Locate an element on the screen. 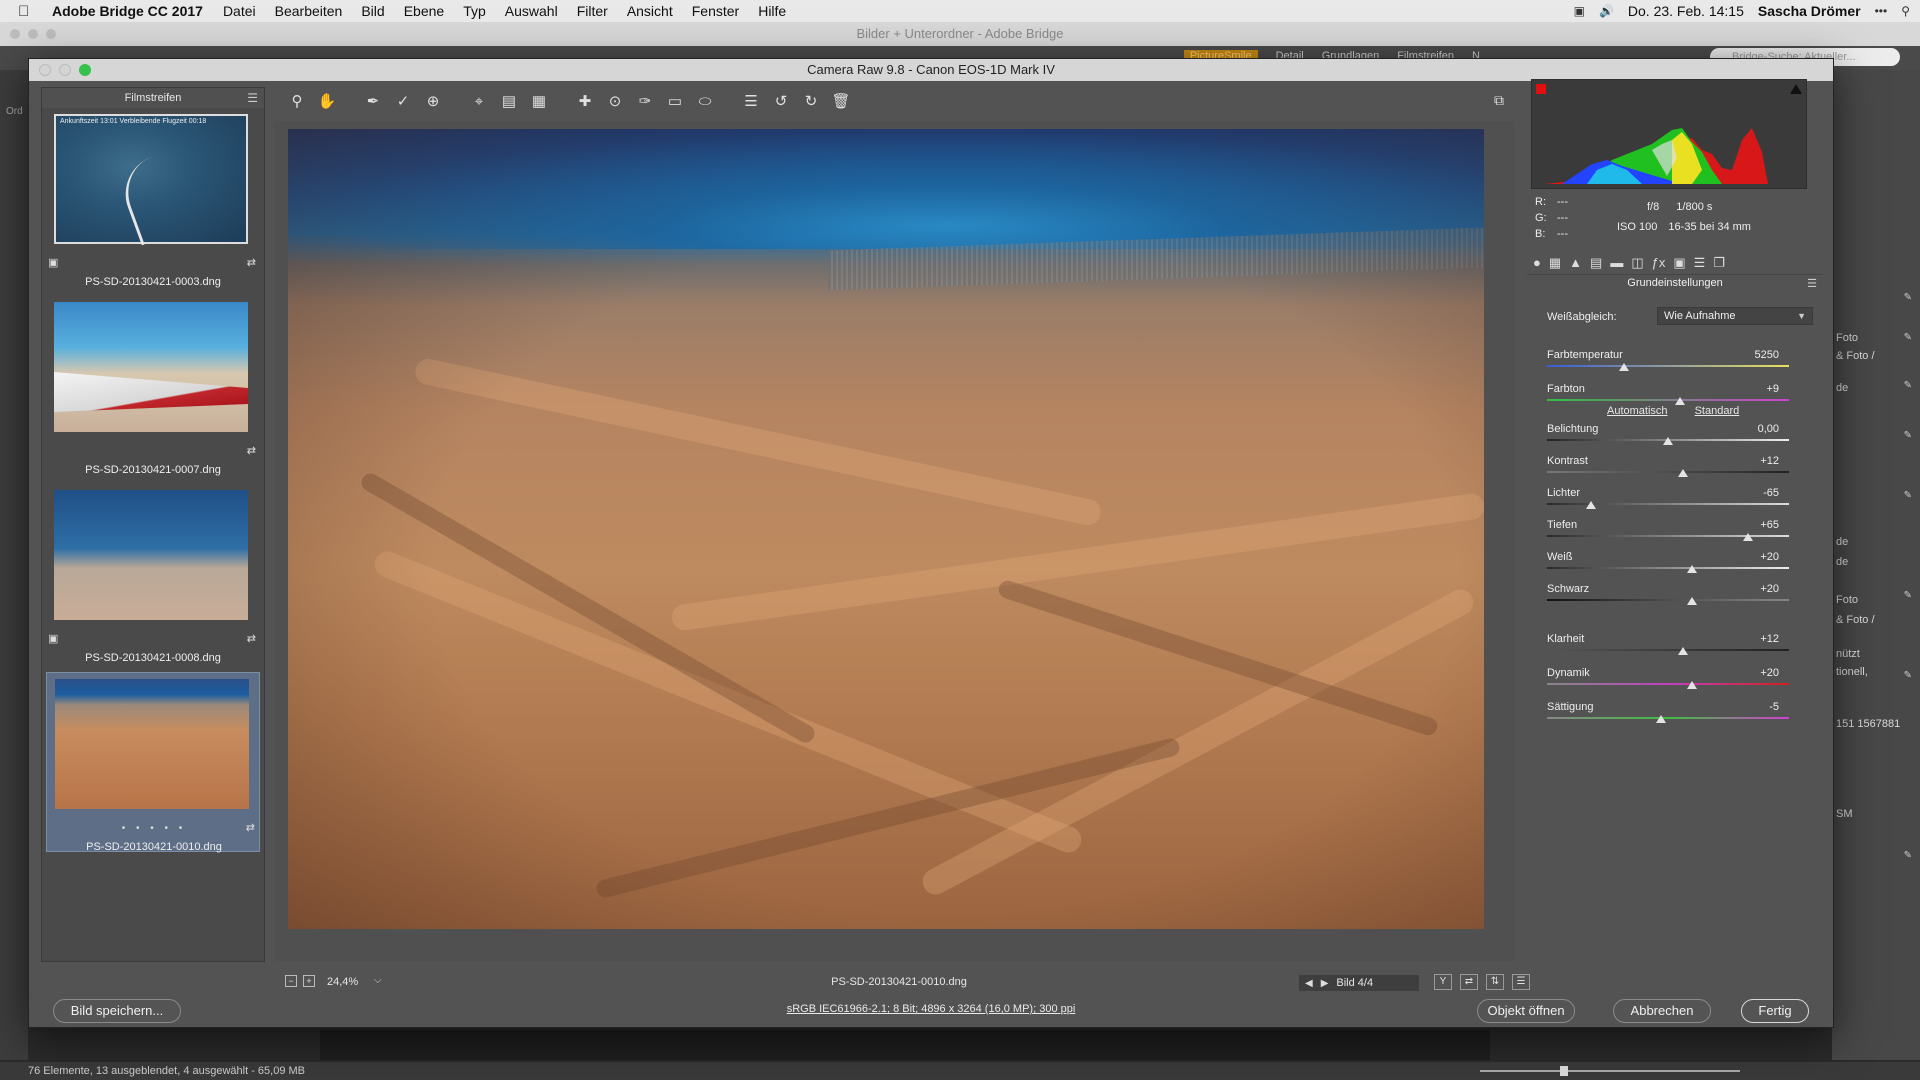 The width and height of the screenshot is (1920, 1080). volume-icon: 🔊 is located at coordinates (1606, 11).